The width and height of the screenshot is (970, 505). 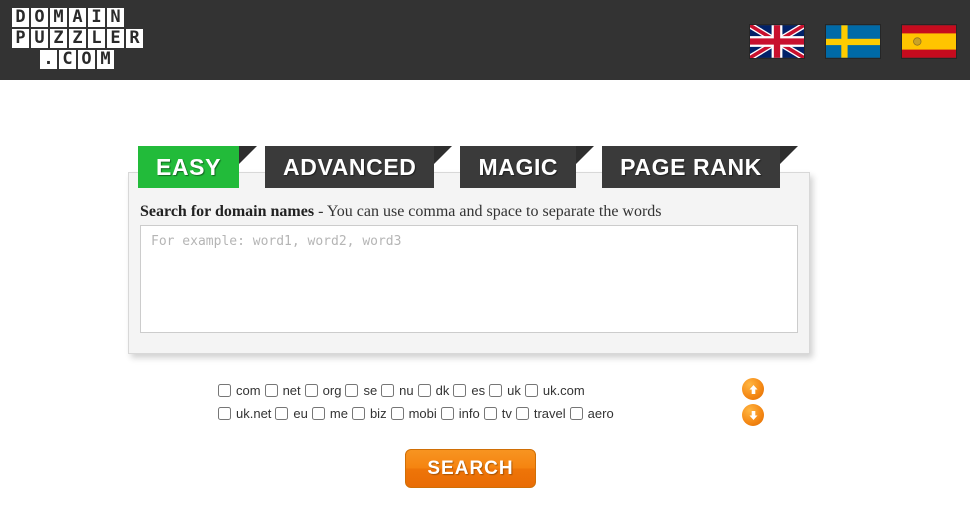 What do you see at coordinates (291, 413) in the screenshot?
I see `tld-option-eu: eu` at bounding box center [291, 413].